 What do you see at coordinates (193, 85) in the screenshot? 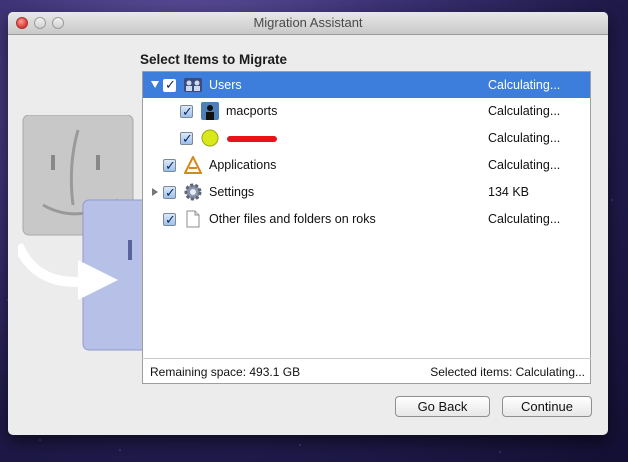
I see `users-icon` at bounding box center [193, 85].